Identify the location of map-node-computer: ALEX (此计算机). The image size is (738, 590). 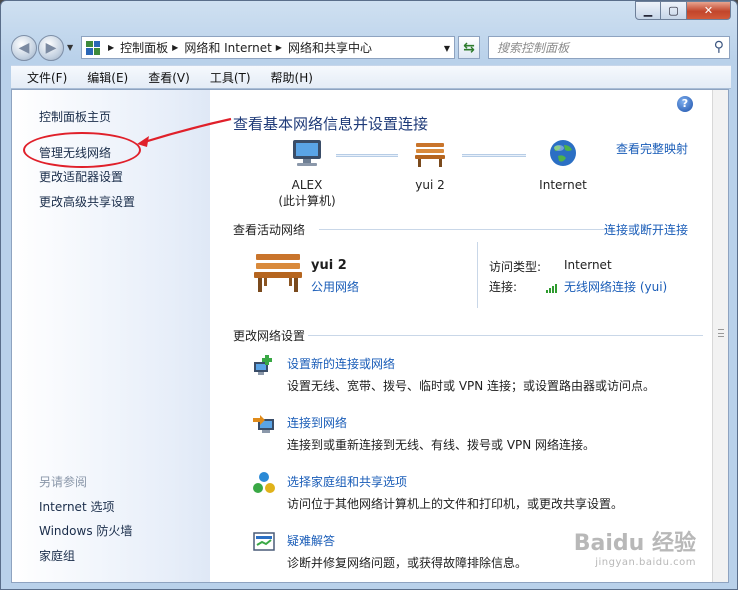
(307, 173).